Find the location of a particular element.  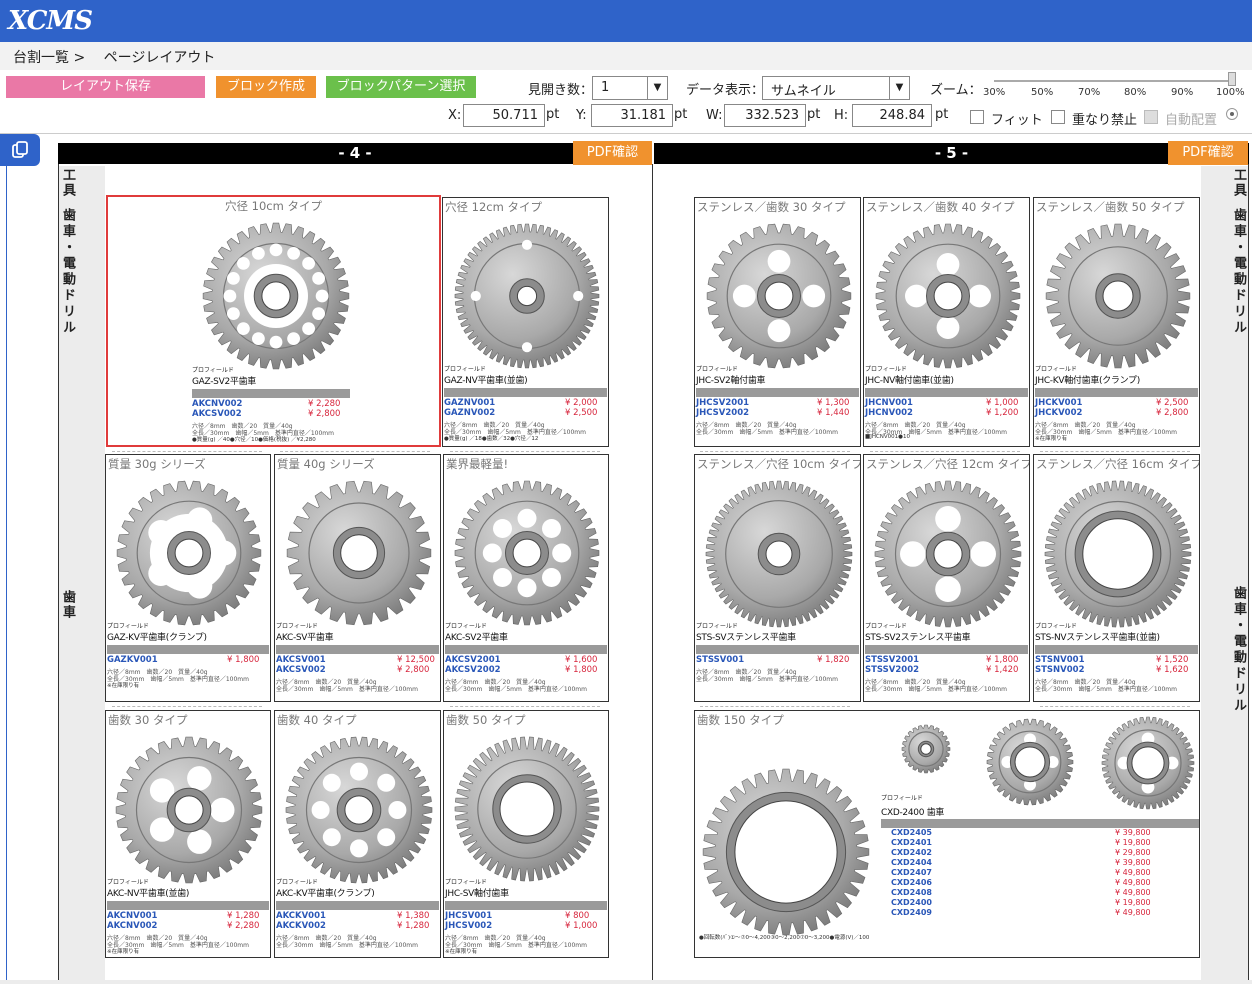

w-input: 332.523 is located at coordinates (765, 115).